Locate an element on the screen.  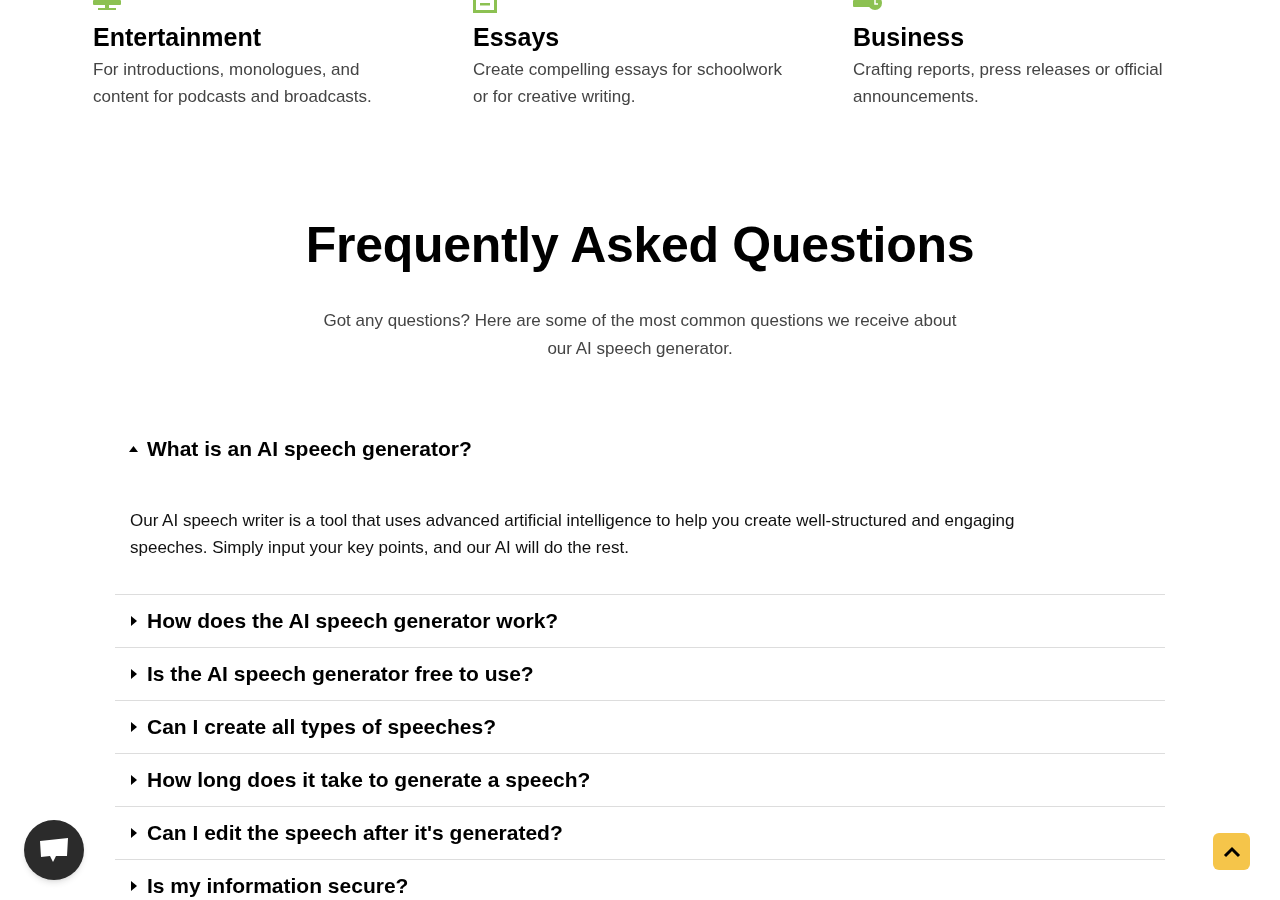
faq-question: Is my information secure? is located at coordinates (640, 880).